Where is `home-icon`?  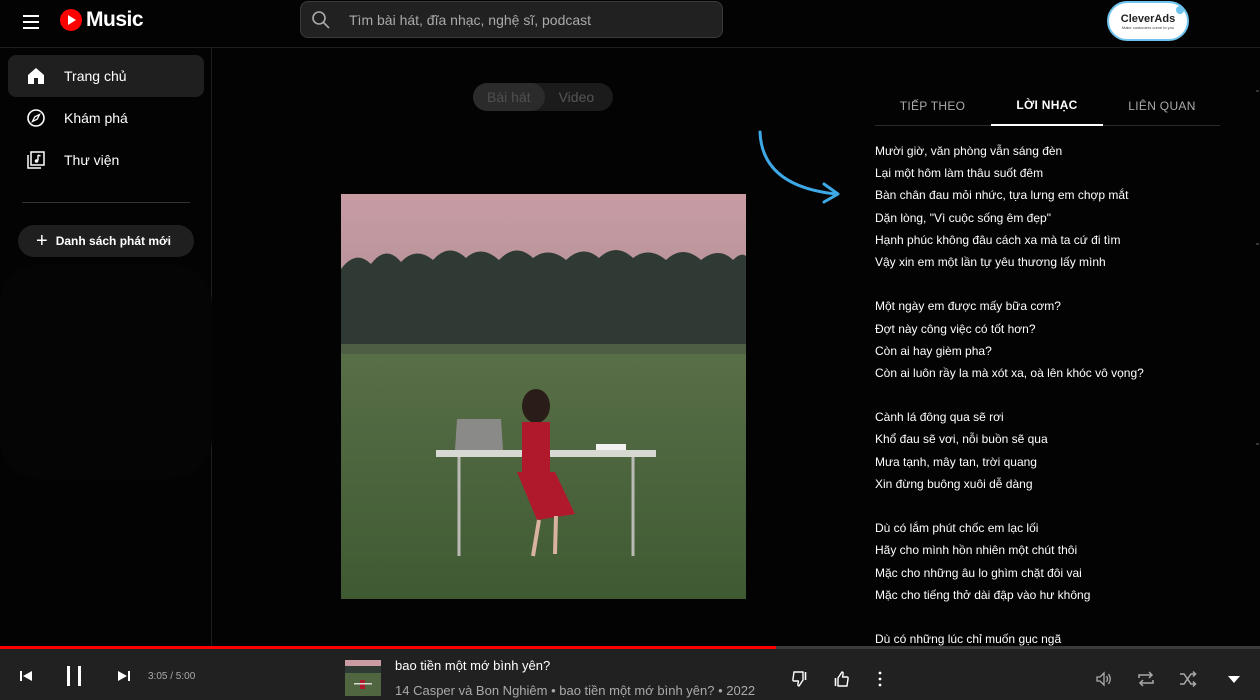
home-icon is located at coordinates (36, 76).